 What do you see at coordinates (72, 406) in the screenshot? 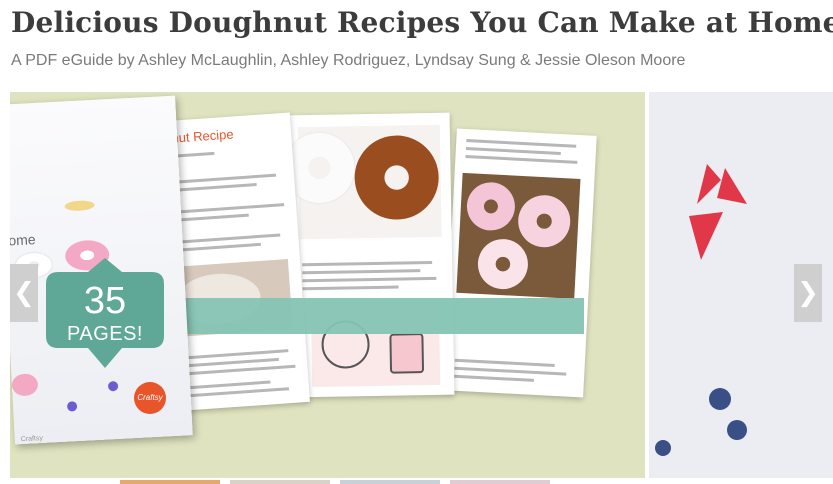
I see `flower-decoration` at bounding box center [72, 406].